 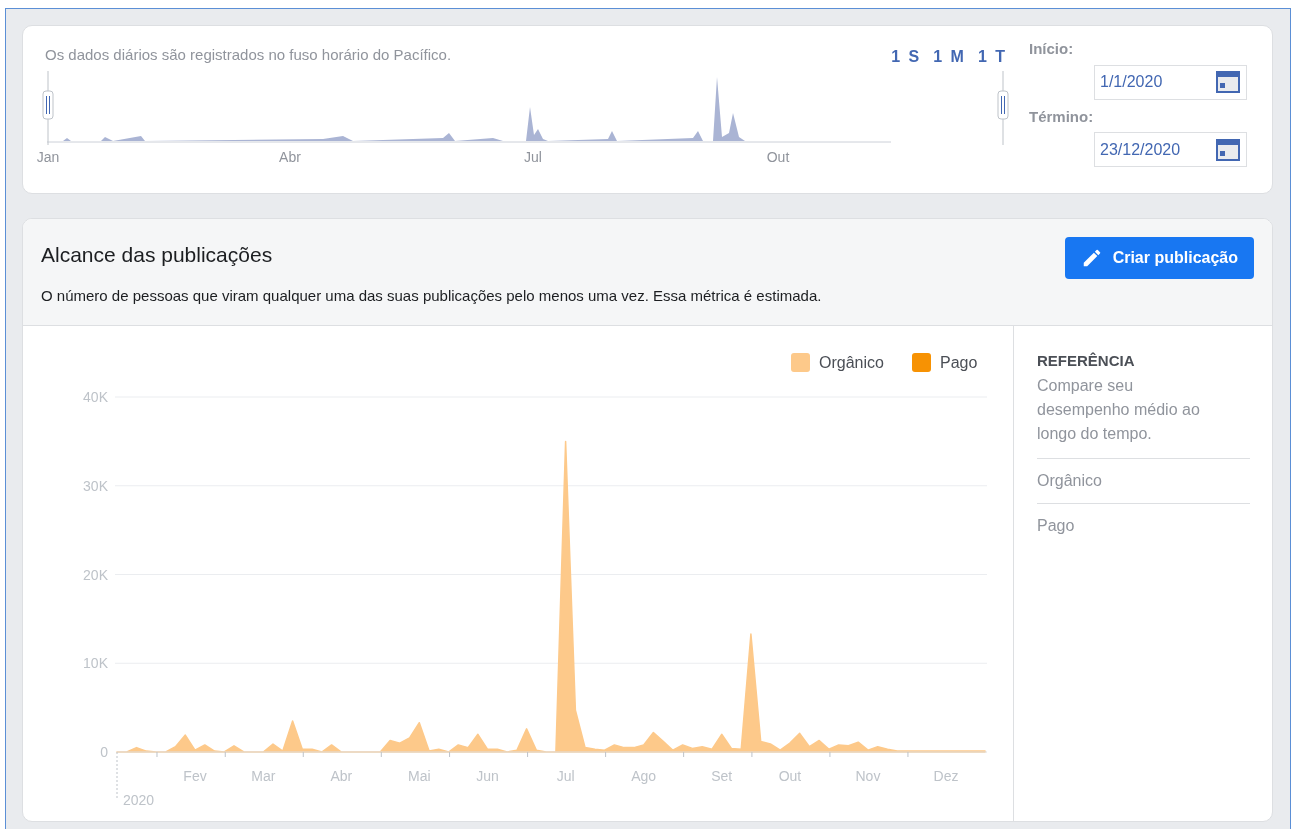 What do you see at coordinates (104, 752) in the screenshot?
I see `y-axis-label: 0` at bounding box center [104, 752].